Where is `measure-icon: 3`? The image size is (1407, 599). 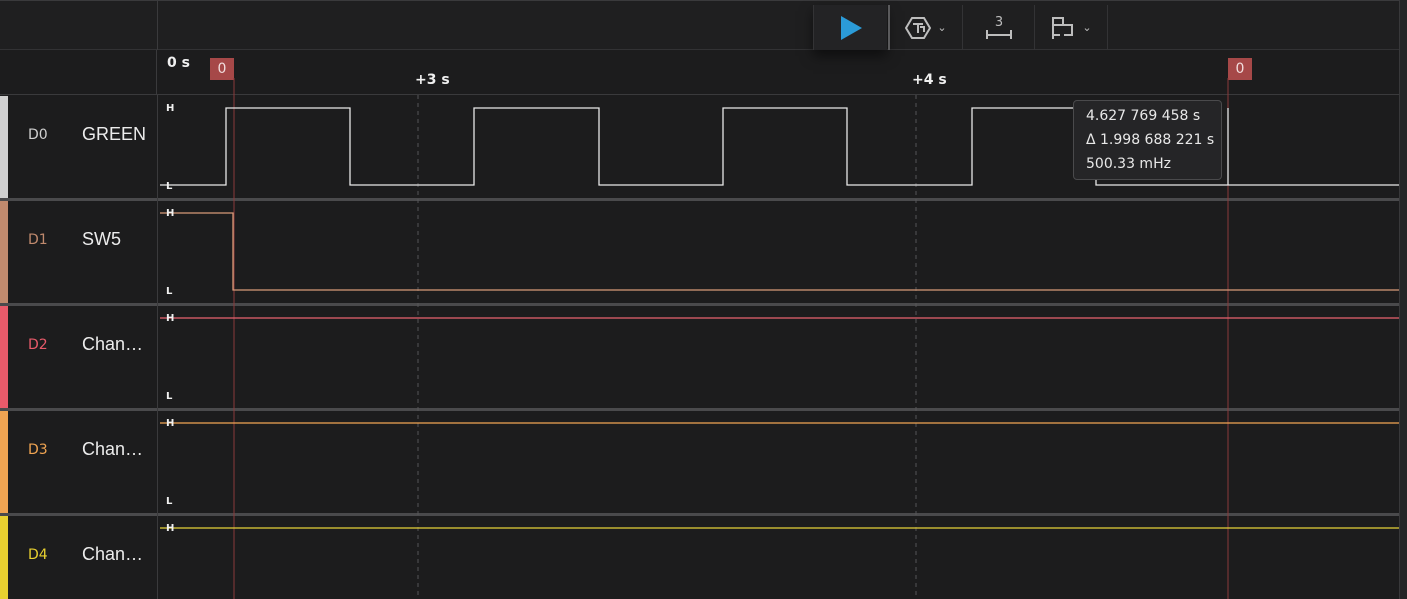 measure-icon: 3 is located at coordinates (998, 27).